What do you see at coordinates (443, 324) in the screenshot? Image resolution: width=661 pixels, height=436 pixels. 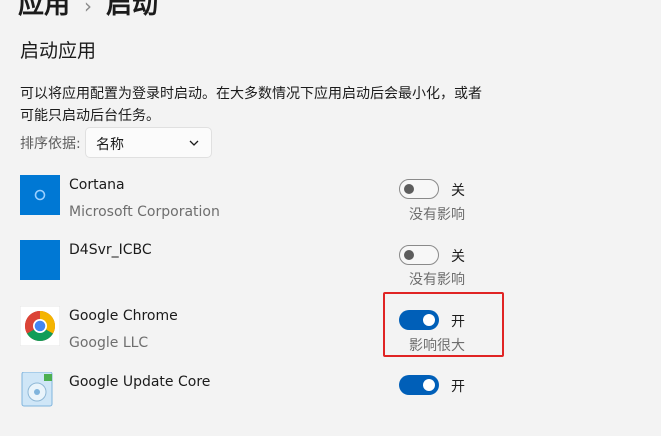 I see `annotation-highlight-box` at bounding box center [443, 324].